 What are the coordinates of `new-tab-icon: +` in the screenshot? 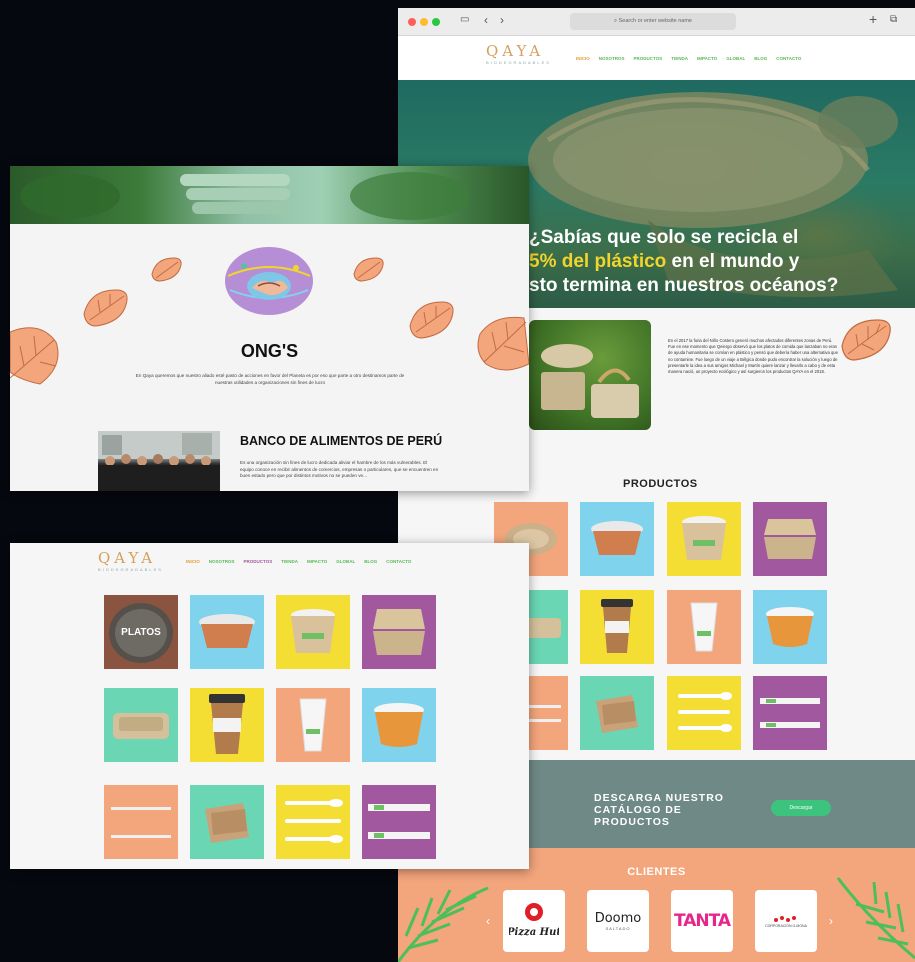 It's located at (873, 19).